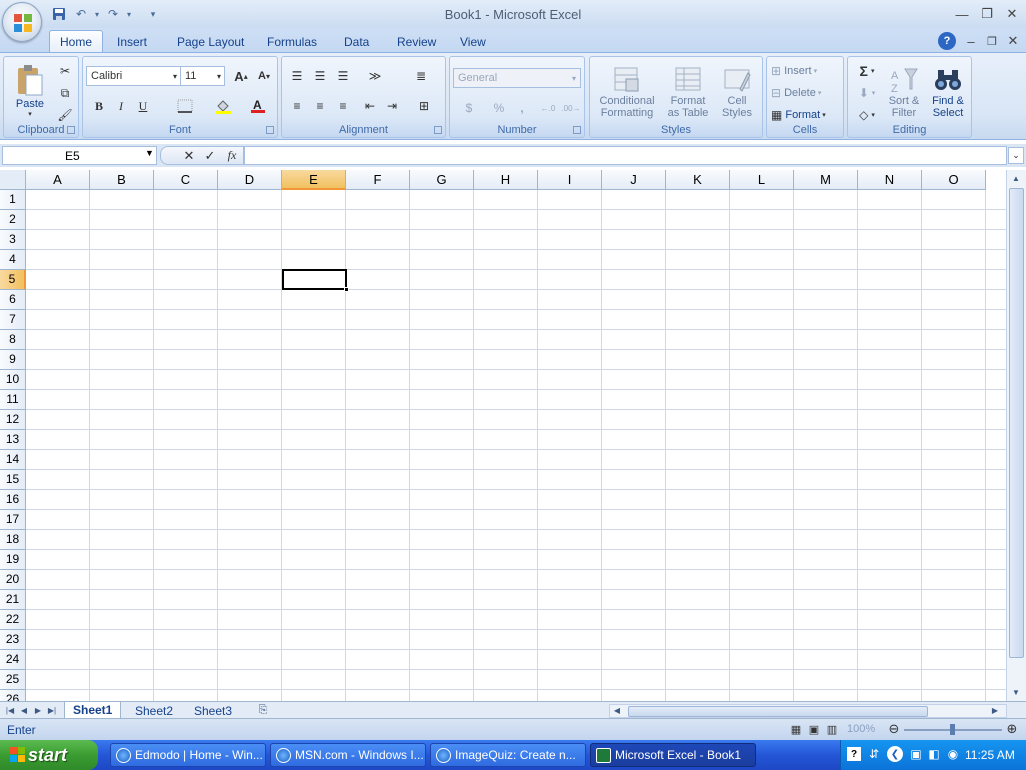 The width and height of the screenshot is (1026, 770). Describe the element at coordinates (867, 71) in the screenshot. I see `autosum-button: Σ ▾` at that location.